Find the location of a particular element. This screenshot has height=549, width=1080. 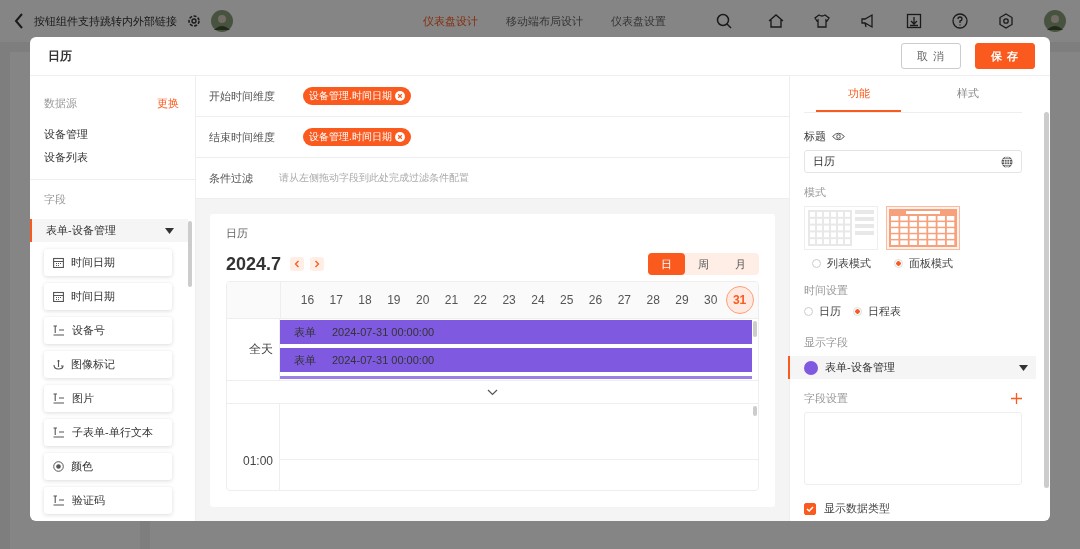

day-number: 24 is located at coordinates (537, 300).